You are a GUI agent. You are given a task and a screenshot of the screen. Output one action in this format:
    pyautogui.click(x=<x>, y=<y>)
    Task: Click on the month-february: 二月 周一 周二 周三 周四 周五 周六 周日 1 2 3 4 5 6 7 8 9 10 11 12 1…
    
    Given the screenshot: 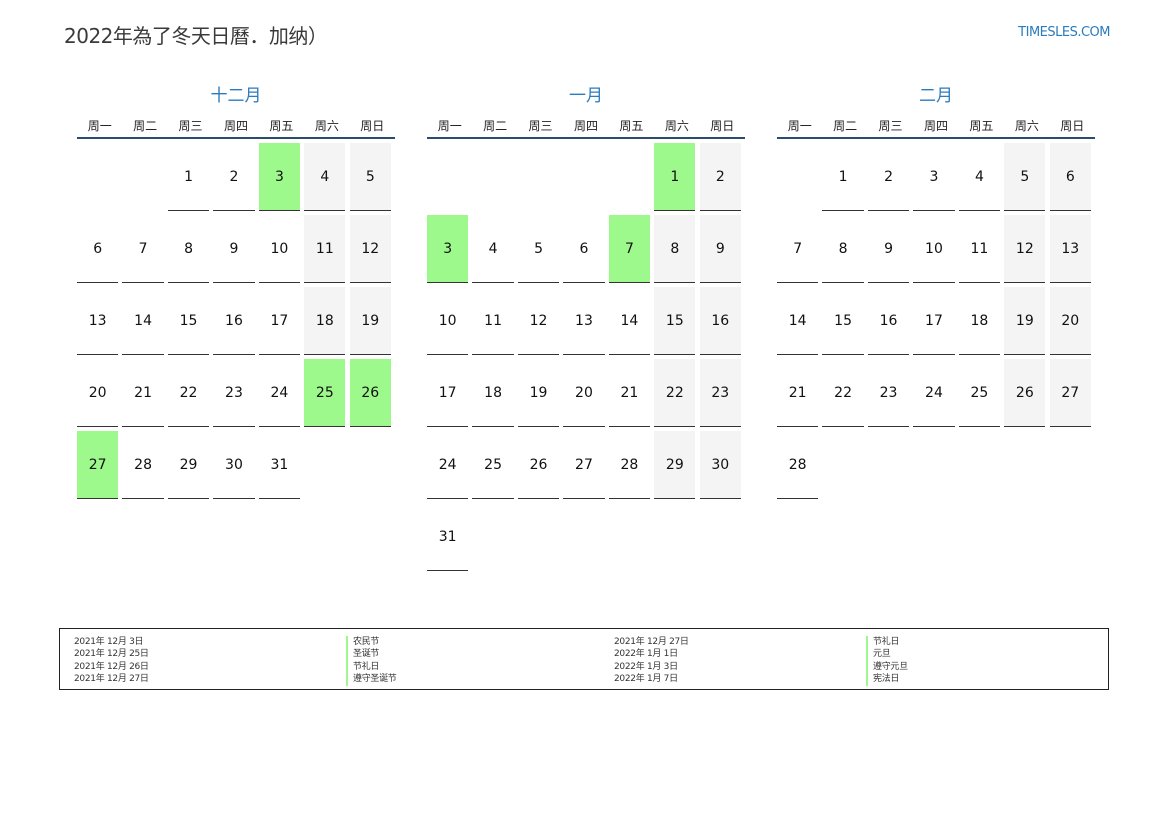 What is the action you would take?
    pyautogui.click(x=936, y=291)
    